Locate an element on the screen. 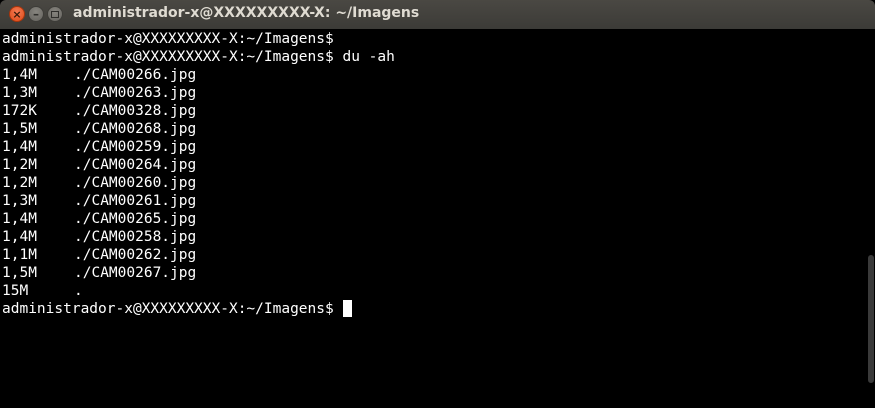 This screenshot has width=875, height=408. maximize-icon is located at coordinates (55, 14).